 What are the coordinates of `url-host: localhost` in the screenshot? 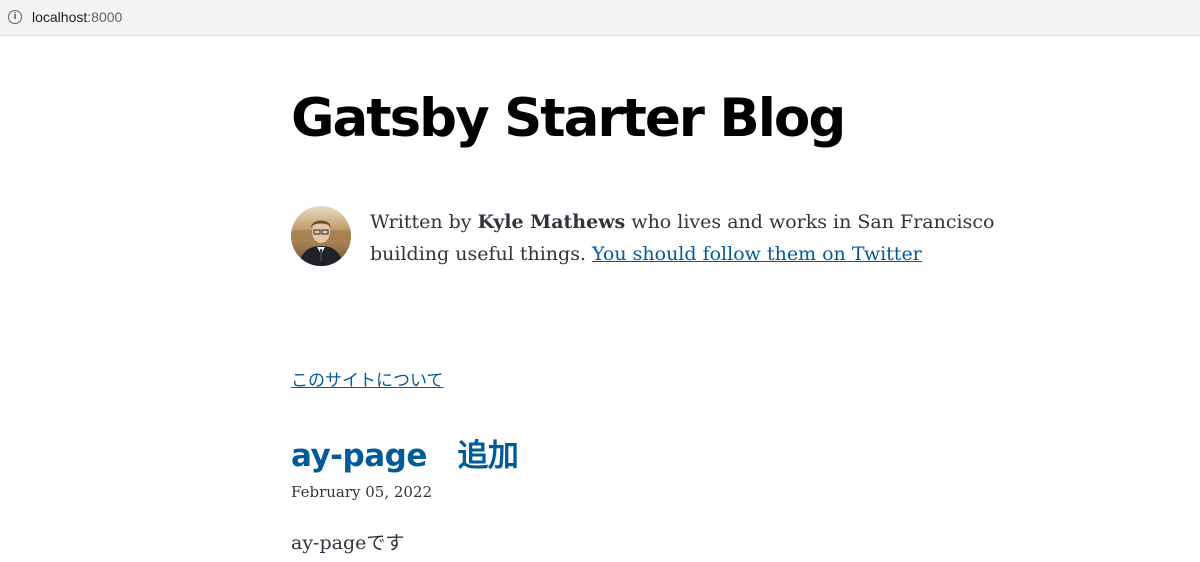 It's located at (60, 17).